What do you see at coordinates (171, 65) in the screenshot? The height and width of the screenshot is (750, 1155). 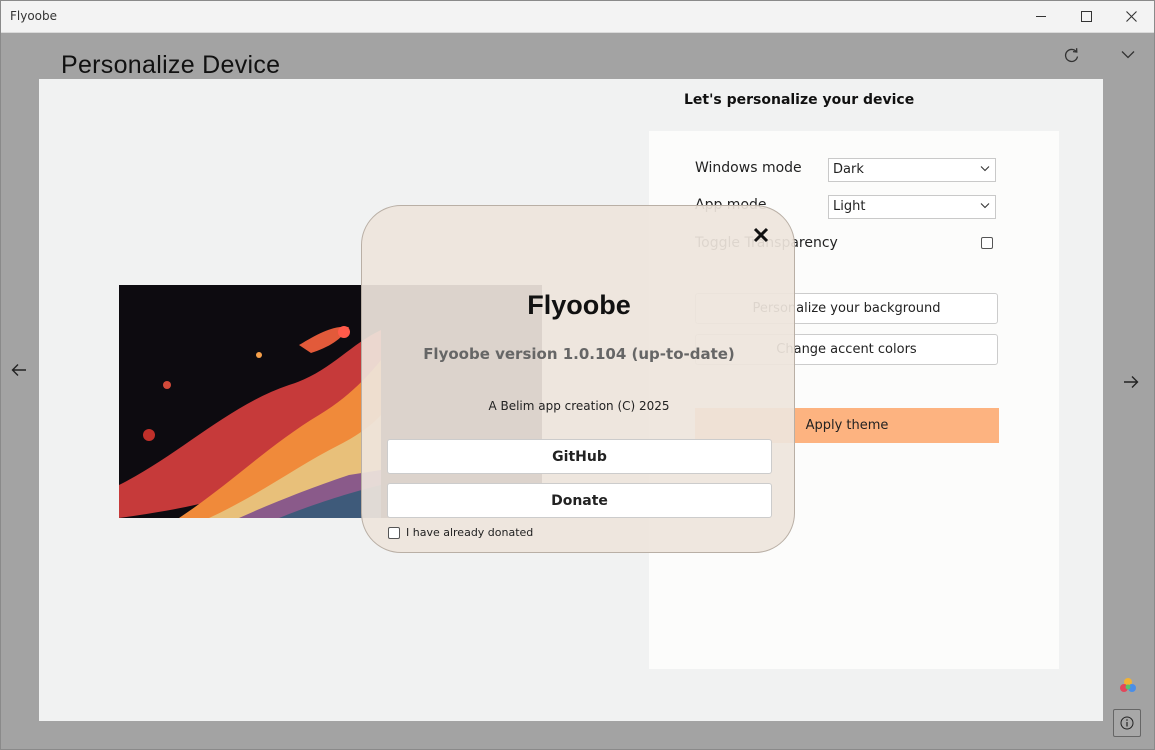 I see `page-title: Personalize Device` at bounding box center [171, 65].